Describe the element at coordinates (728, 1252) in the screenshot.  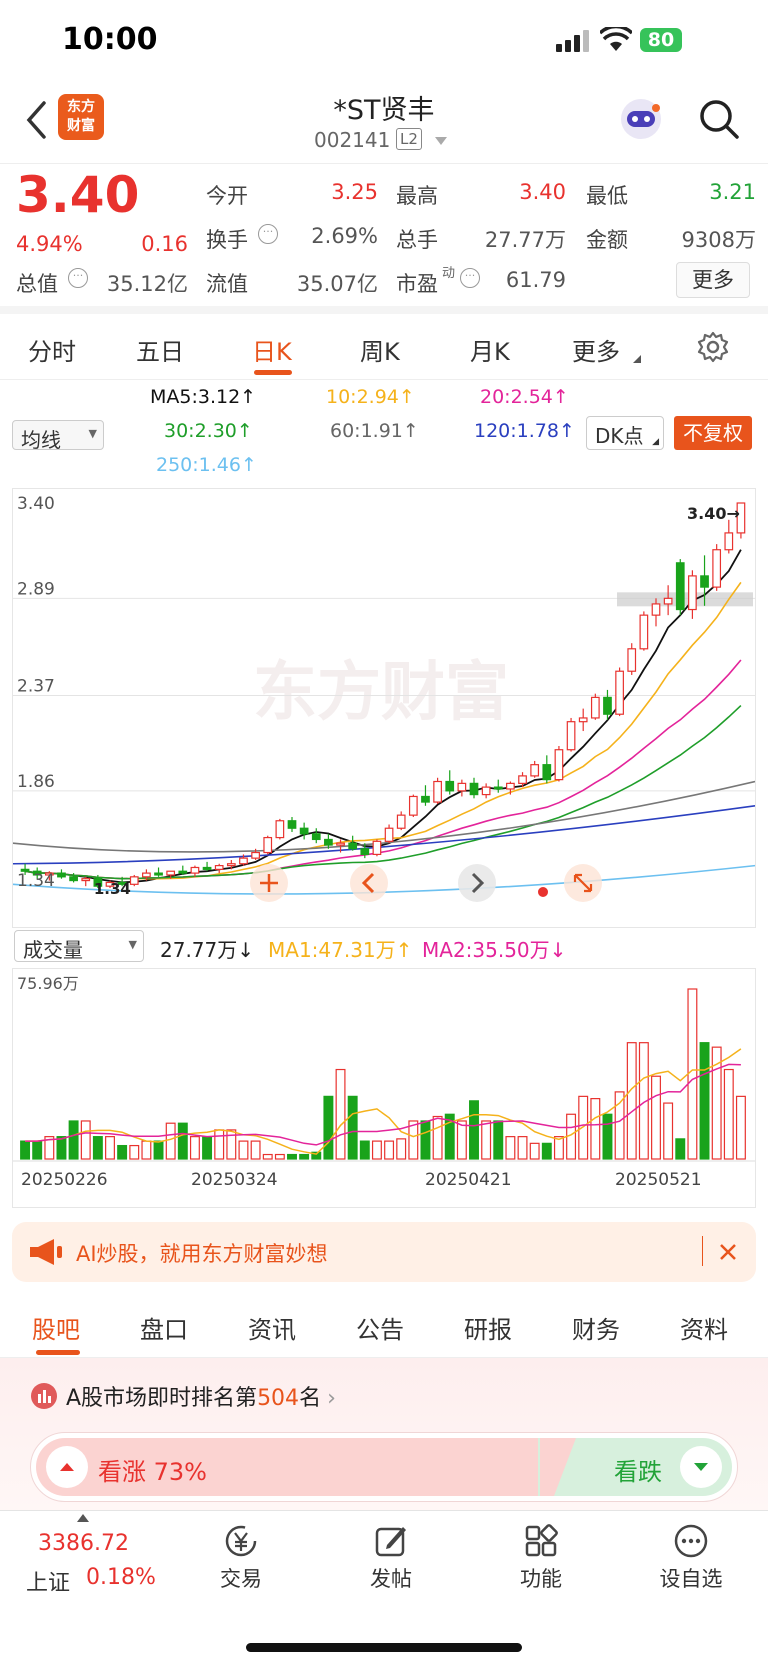
I see `close-icon` at that location.